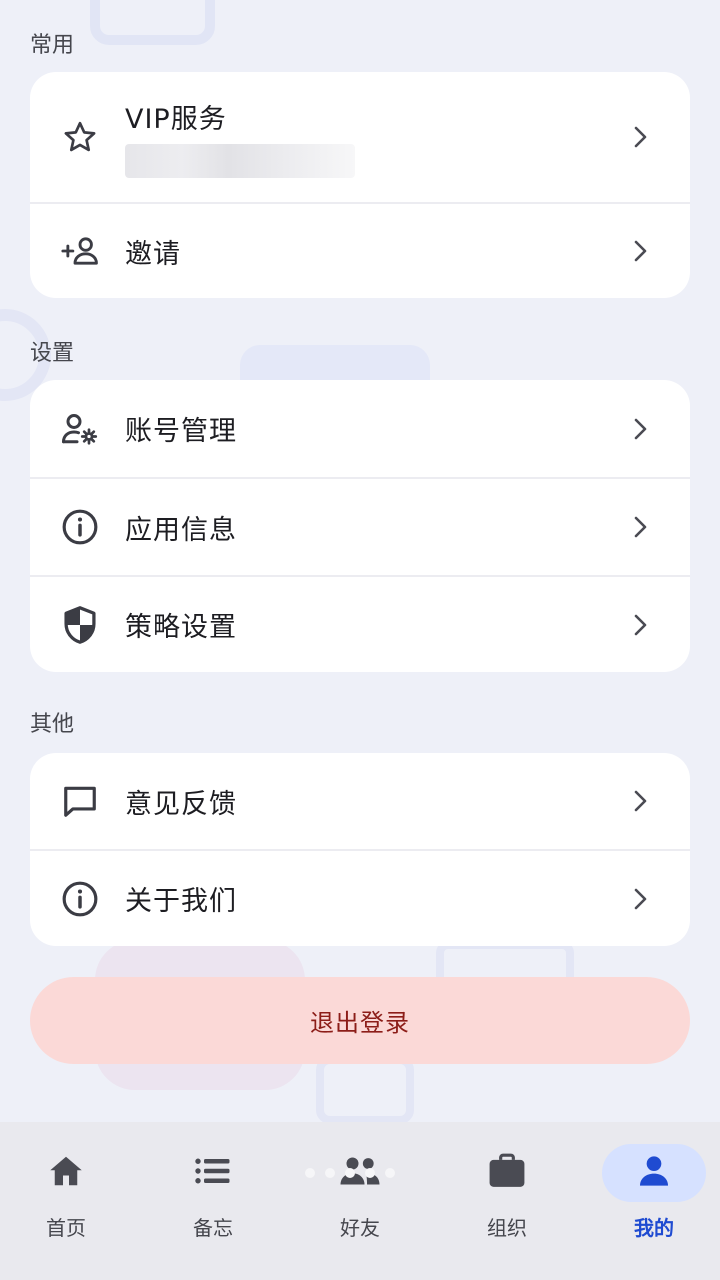 The width and height of the screenshot is (720, 1280). Describe the element at coordinates (360, 137) in the screenshot. I see `vip-service-row: VIP服务` at that location.